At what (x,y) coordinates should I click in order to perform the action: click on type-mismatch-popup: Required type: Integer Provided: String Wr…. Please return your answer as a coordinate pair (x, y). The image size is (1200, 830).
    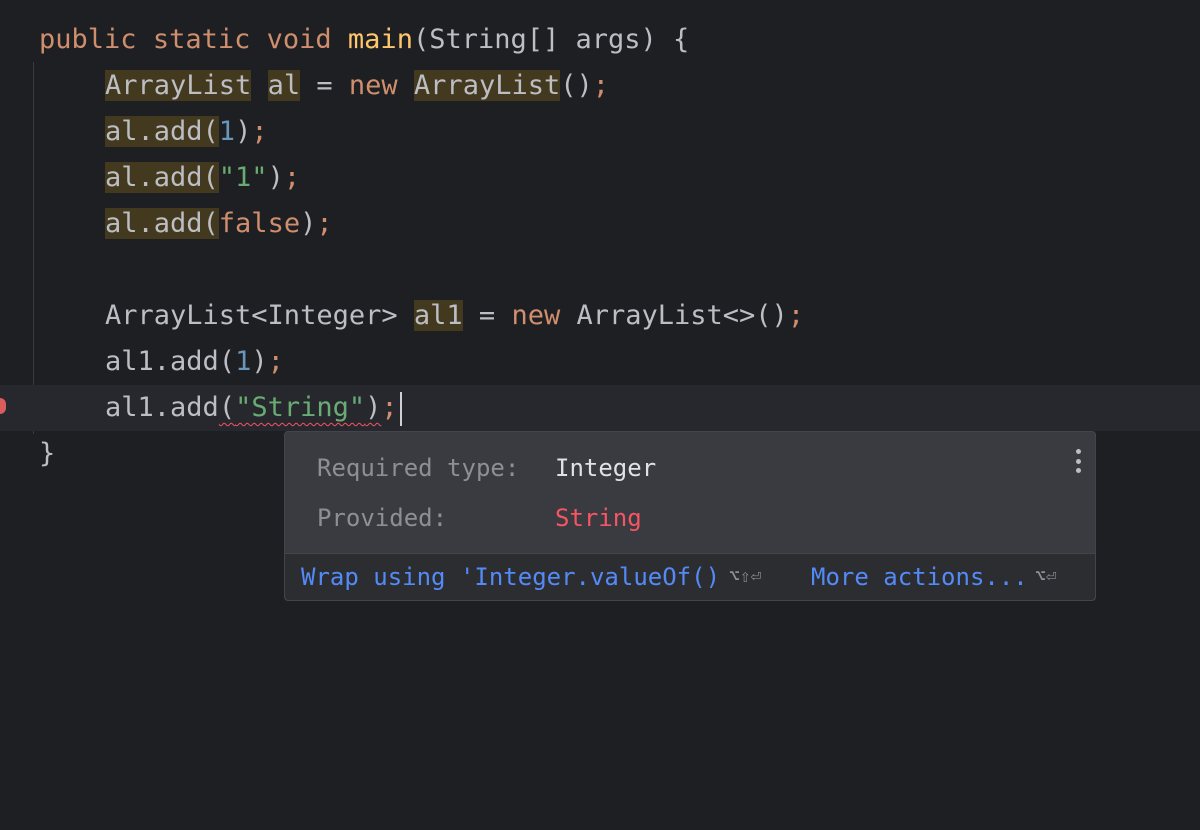
    Looking at the image, I should click on (690, 516).